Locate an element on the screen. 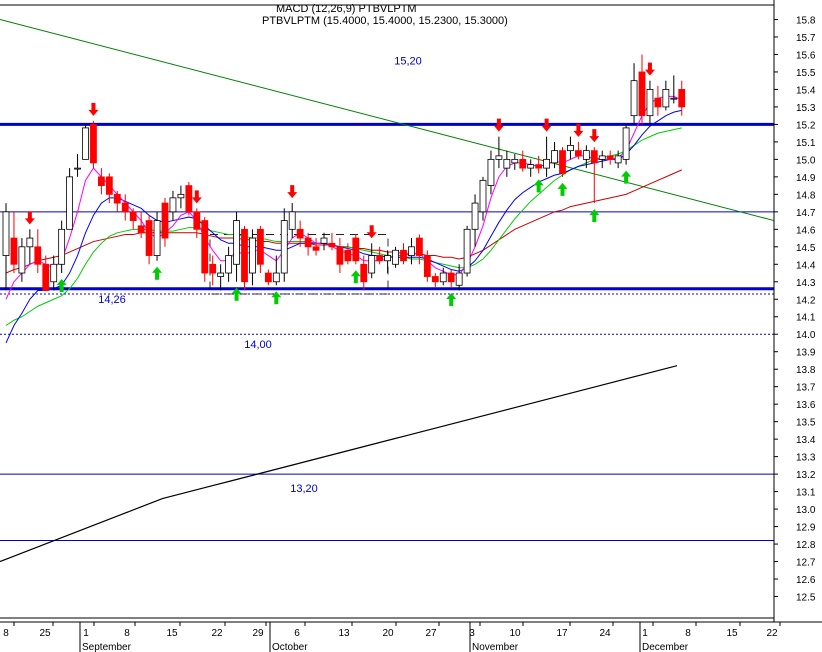 The width and height of the screenshot is (822, 652). x-tick-label: 27 is located at coordinates (431, 633).